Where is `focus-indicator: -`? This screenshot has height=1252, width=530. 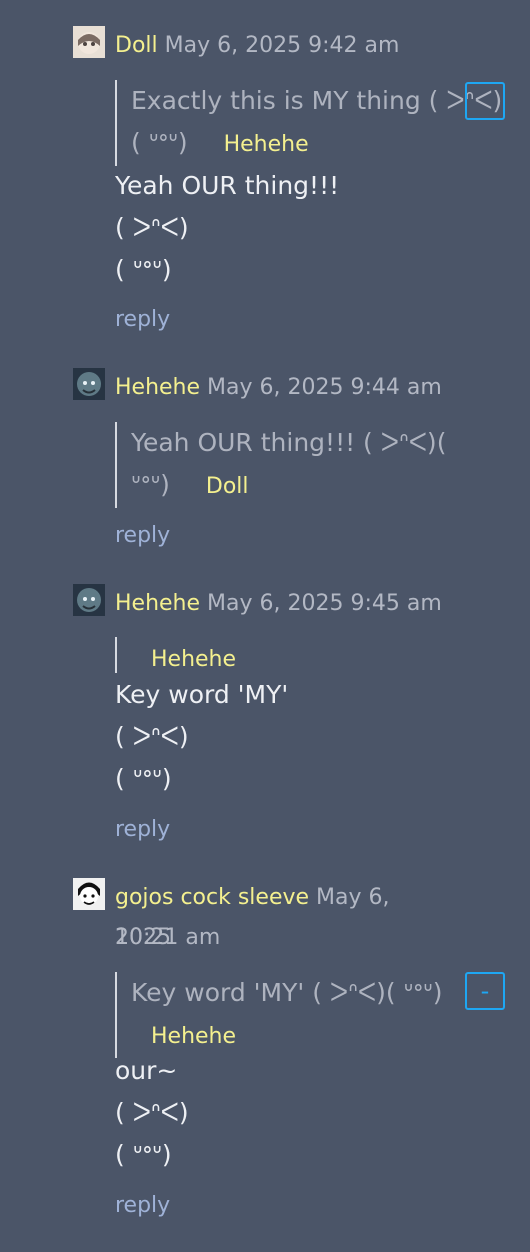
focus-indicator: - is located at coordinates (485, 991).